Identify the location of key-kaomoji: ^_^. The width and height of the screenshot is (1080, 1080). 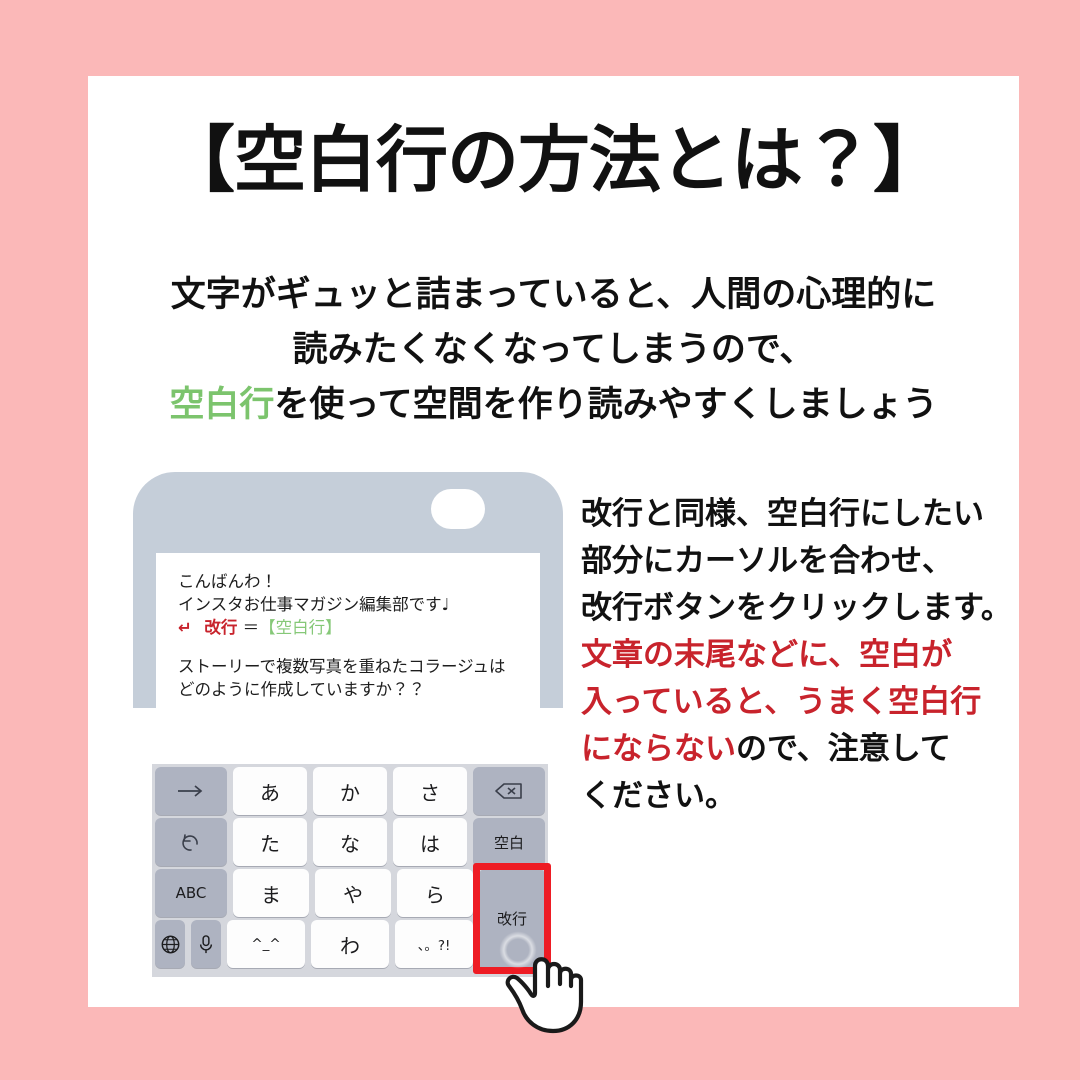
(266, 944).